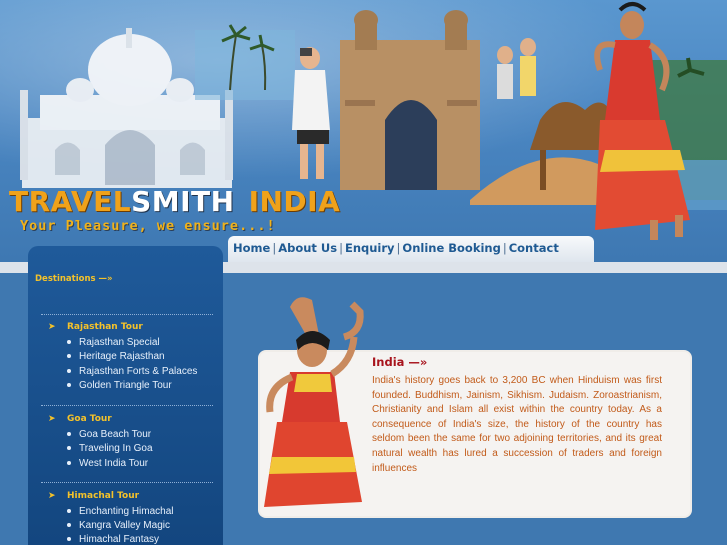 This screenshot has width=727, height=545. Describe the element at coordinates (400, 362) in the screenshot. I see `content-title: India —»` at that location.